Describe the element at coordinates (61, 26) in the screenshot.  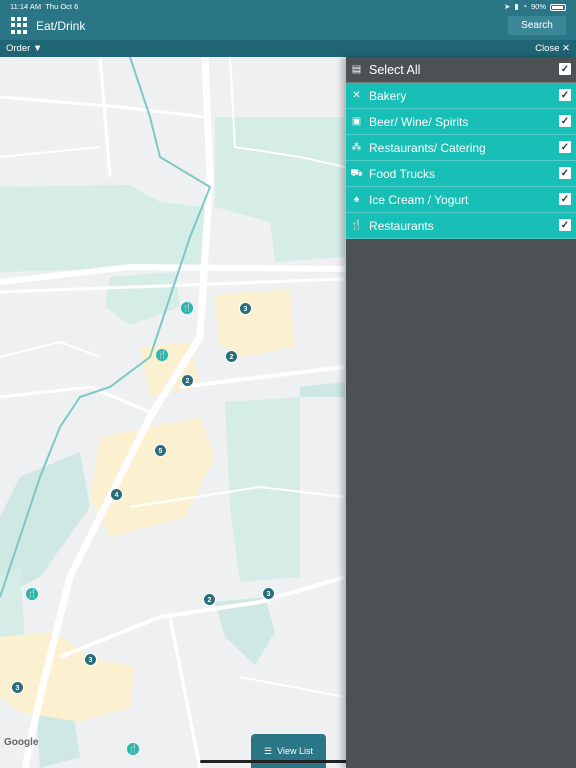
I see `page-title: Eat/Drink` at that location.